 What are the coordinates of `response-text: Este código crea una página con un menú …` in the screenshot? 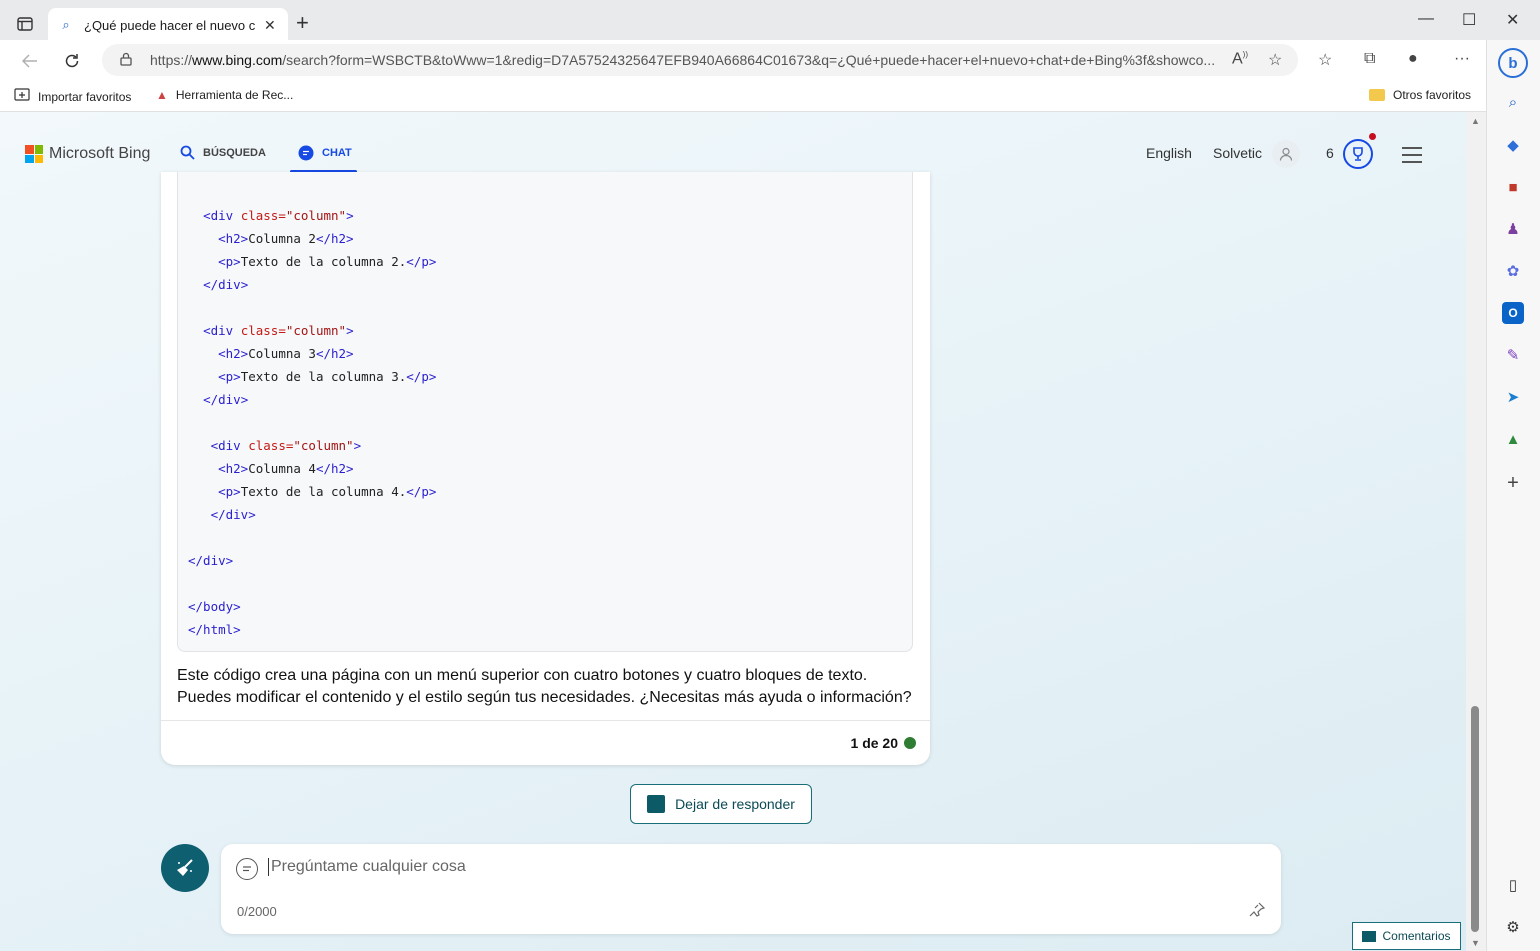 It's located at (544, 686).